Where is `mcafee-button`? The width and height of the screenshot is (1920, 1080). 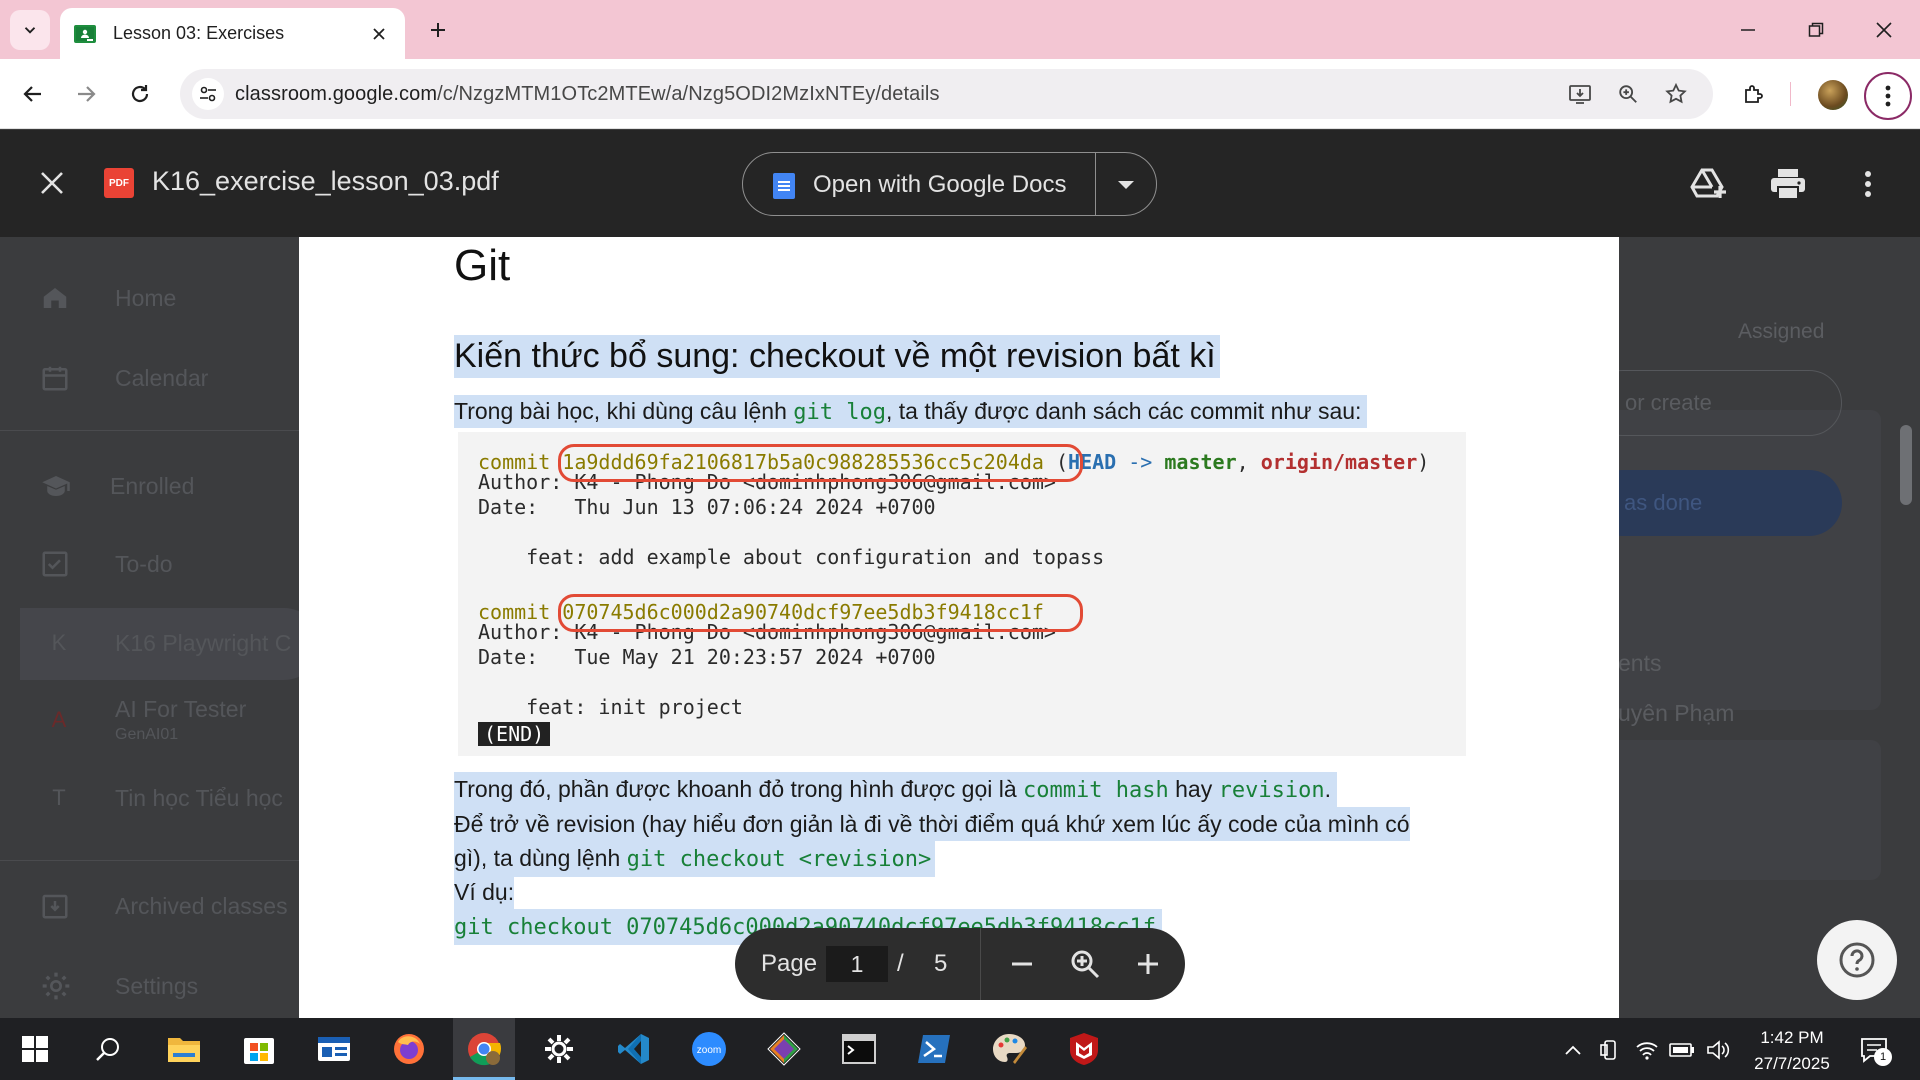 mcafee-button is located at coordinates (1084, 1049).